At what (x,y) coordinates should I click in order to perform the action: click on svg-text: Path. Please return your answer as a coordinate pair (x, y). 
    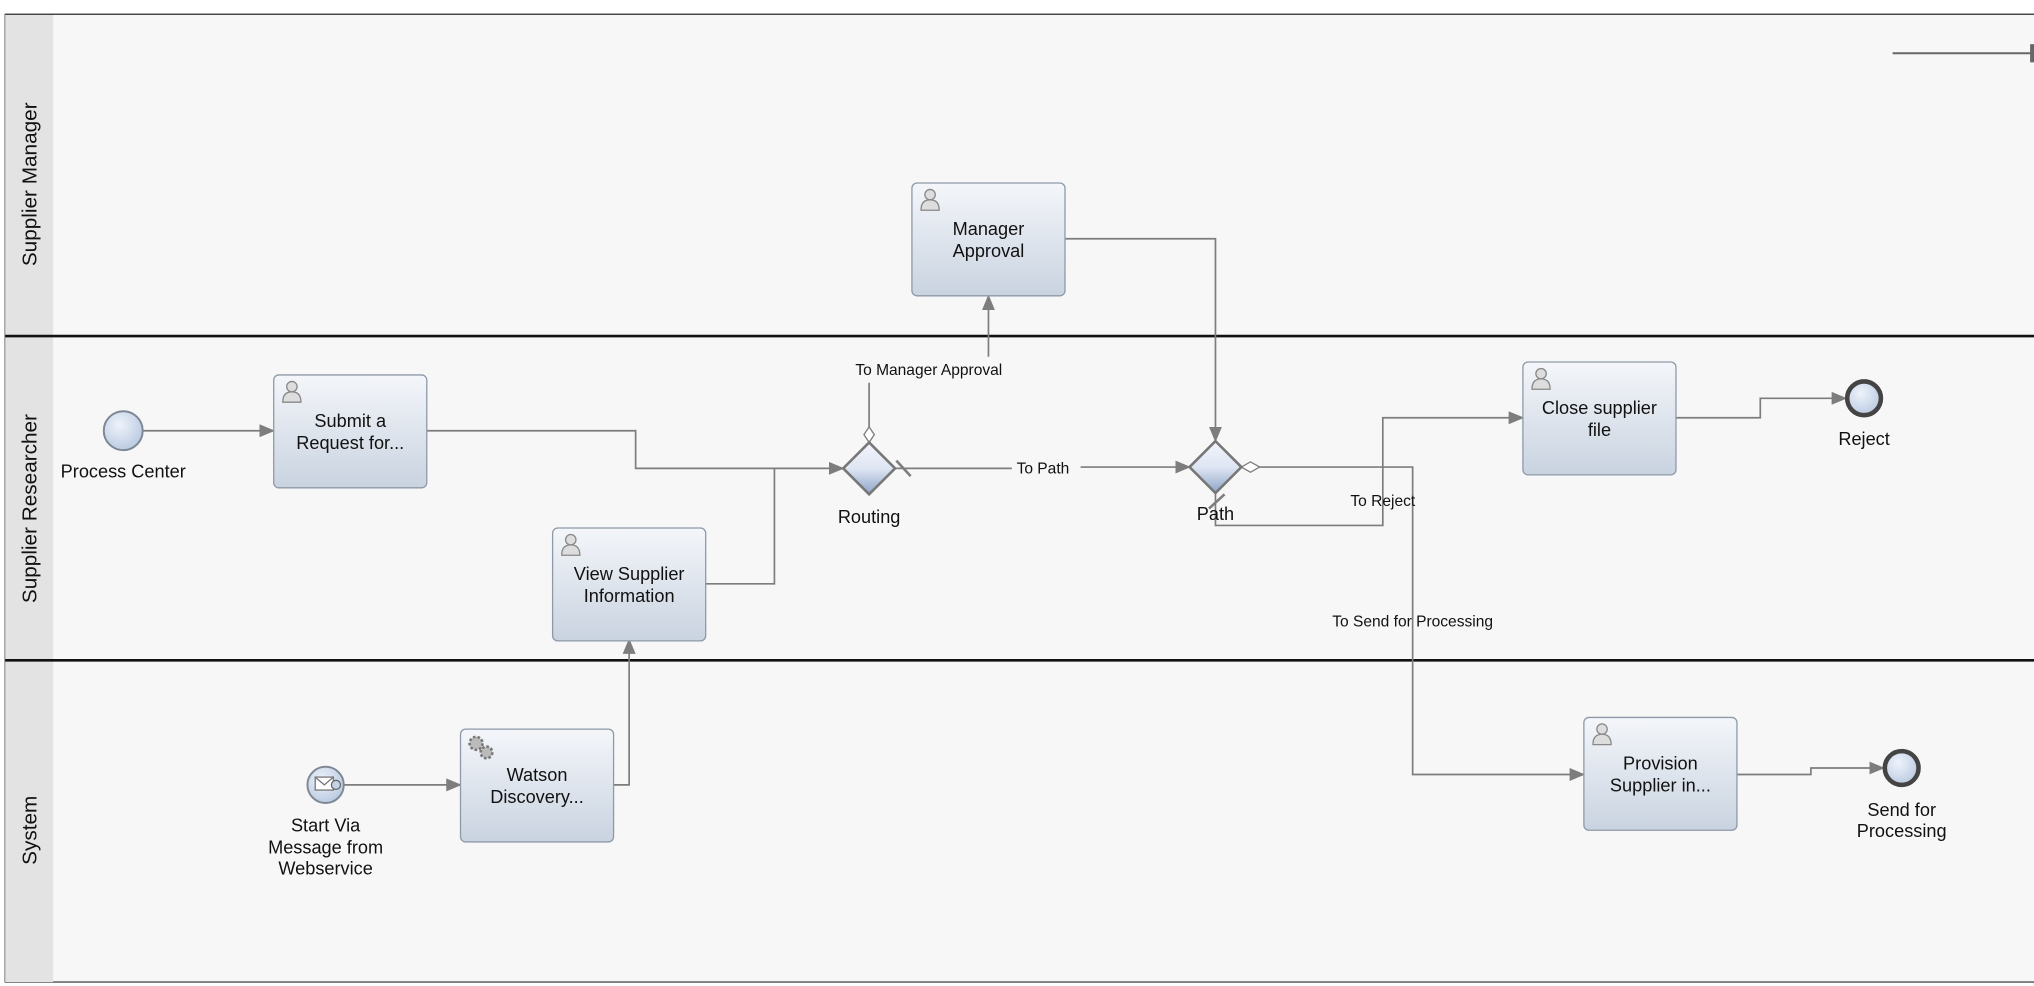
    Looking at the image, I should click on (1215, 514).